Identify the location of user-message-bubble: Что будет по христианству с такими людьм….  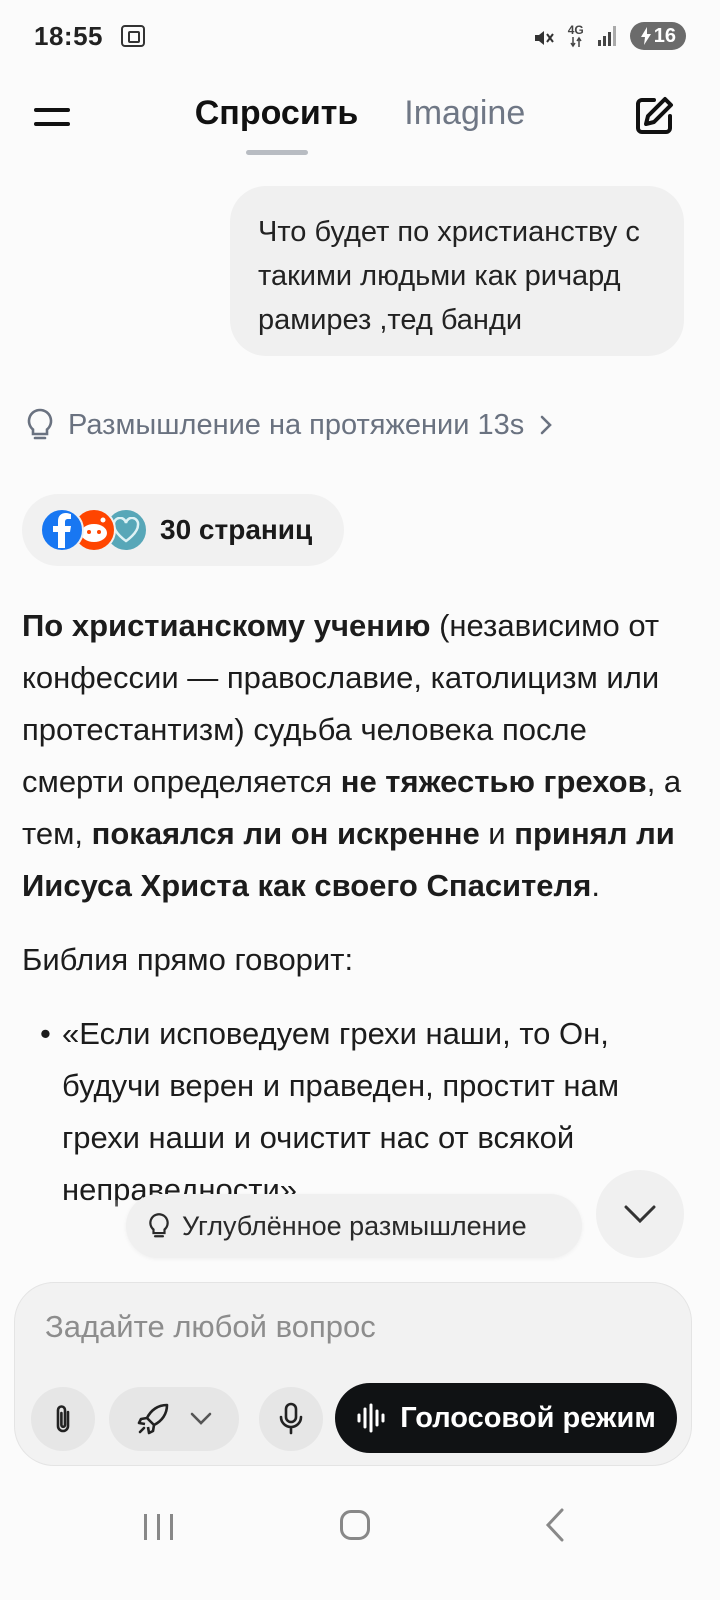
(457, 271).